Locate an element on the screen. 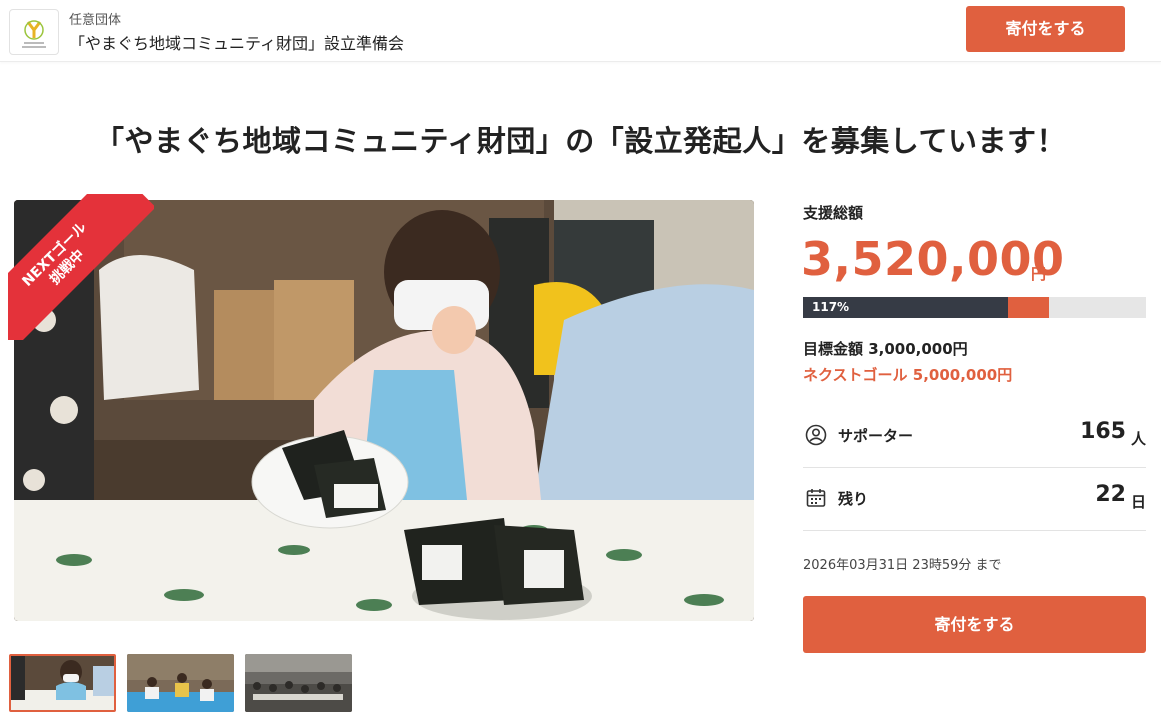 The width and height of the screenshot is (1161, 720). organization-logo is located at coordinates (34, 32).